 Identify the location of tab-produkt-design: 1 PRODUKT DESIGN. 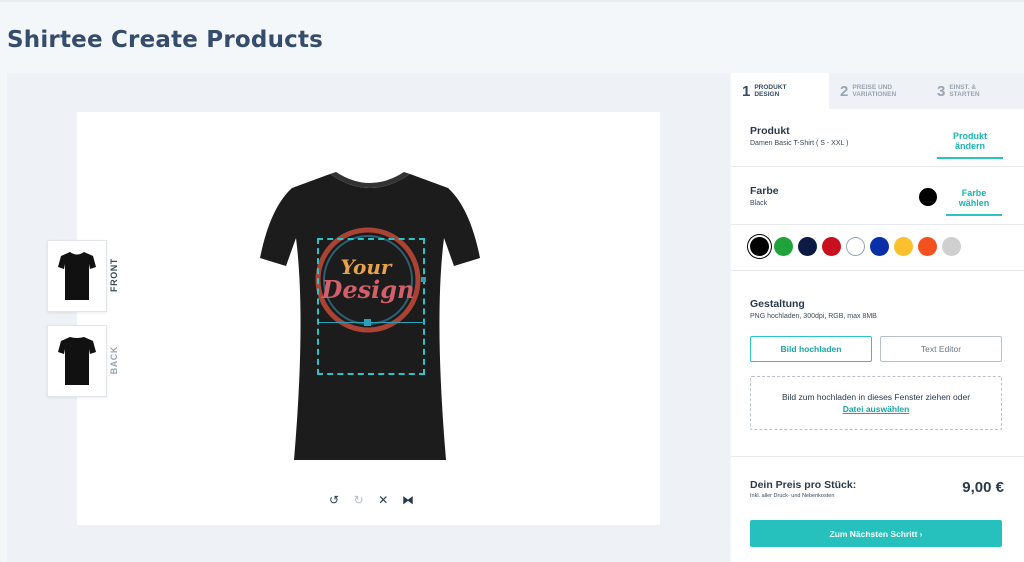
(780, 91).